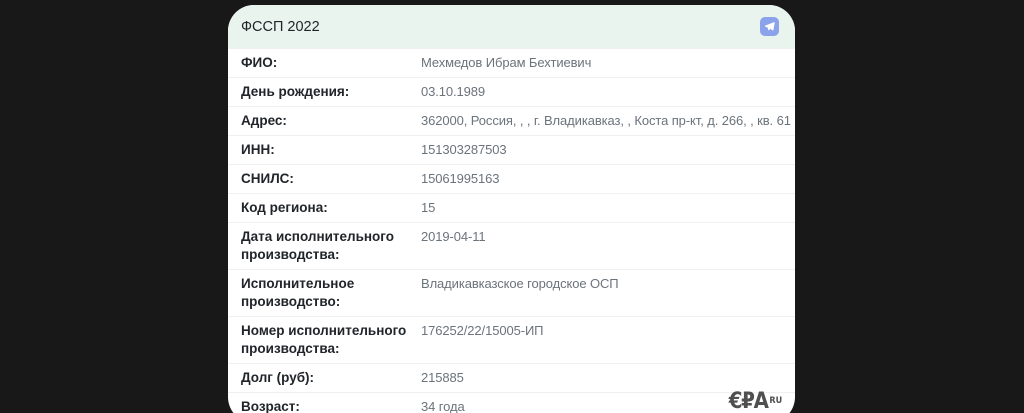 The width and height of the screenshot is (1024, 413). What do you see at coordinates (511, 377) in the screenshot?
I see `table-row-debt: Долг (руб): 215885` at bounding box center [511, 377].